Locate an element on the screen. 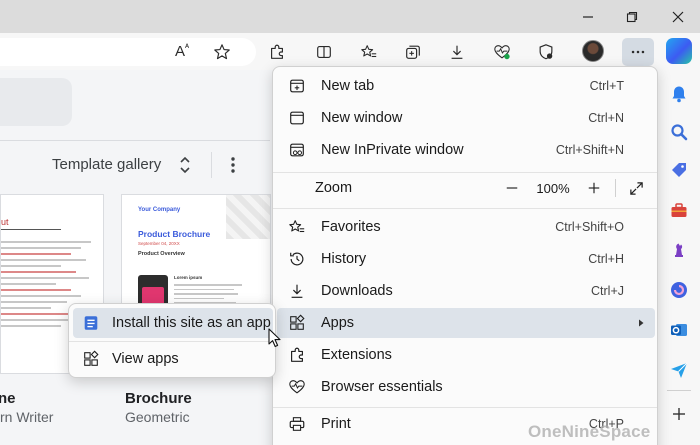  menu-item-shortcut: Ctrl+N is located at coordinates (606, 118).